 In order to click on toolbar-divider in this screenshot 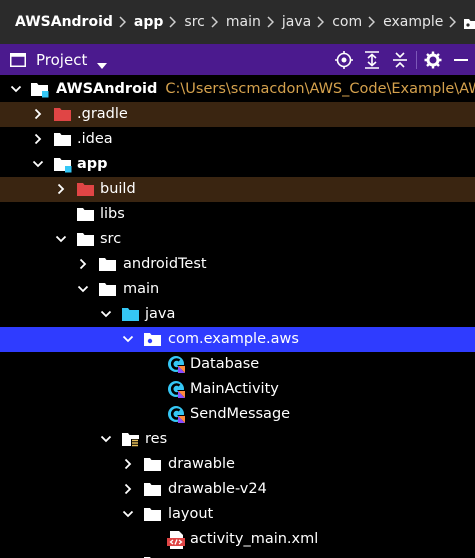, I will do `click(416, 59)`.